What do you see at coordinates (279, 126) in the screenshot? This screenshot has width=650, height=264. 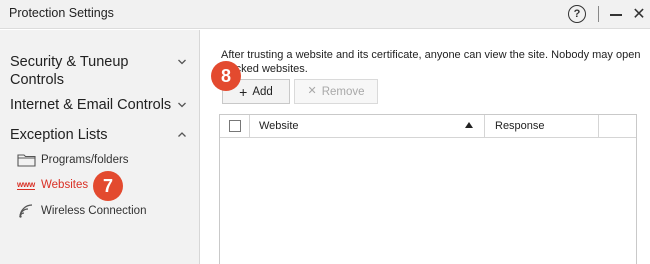 I see `column-header-label: Website` at bounding box center [279, 126].